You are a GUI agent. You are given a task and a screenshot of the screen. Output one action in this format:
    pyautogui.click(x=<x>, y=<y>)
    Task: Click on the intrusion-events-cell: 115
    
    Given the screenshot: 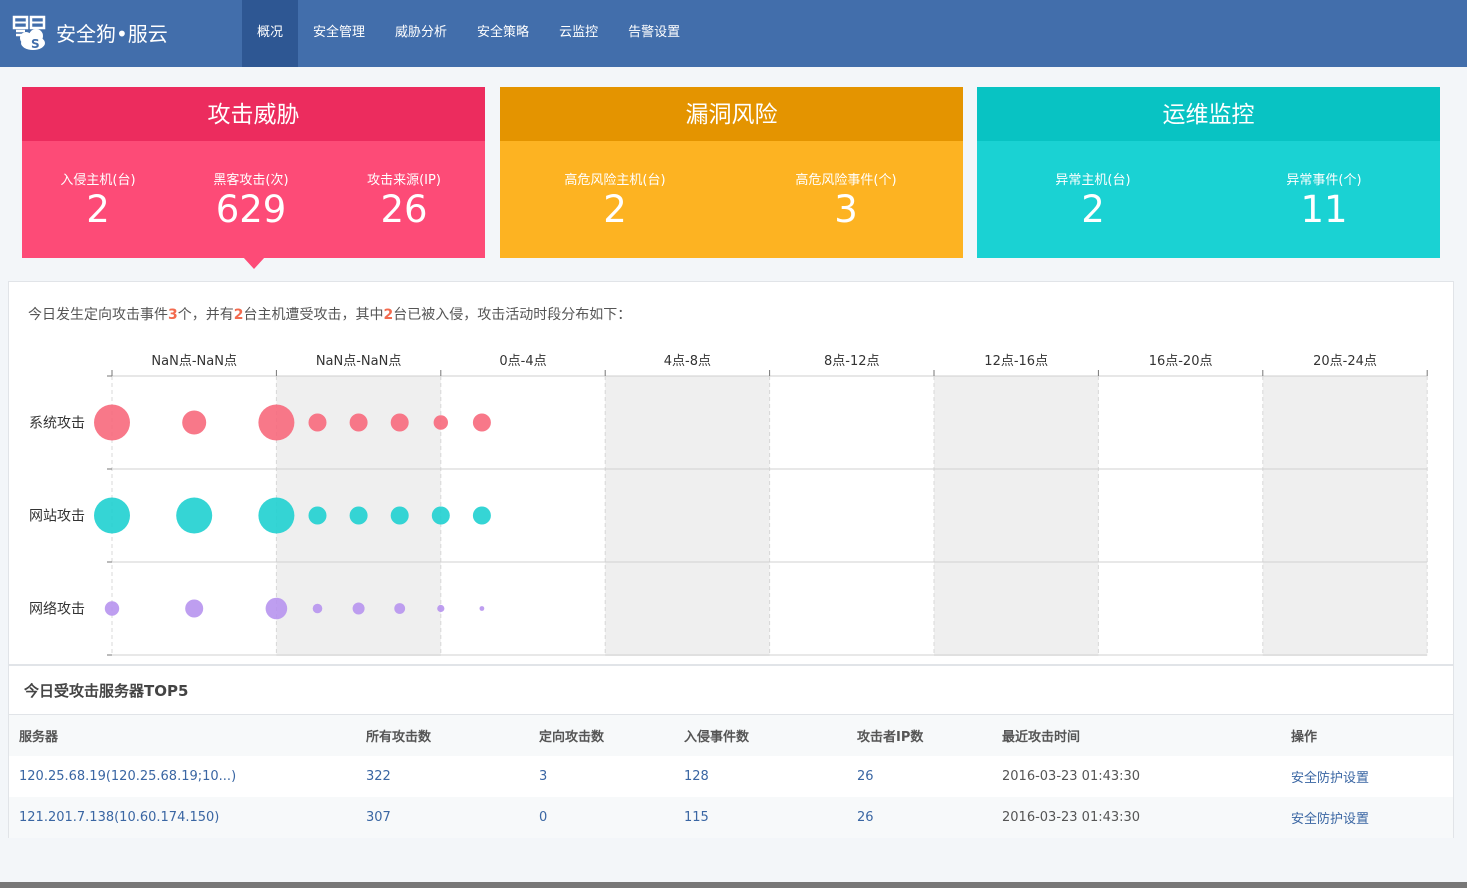 What is the action you would take?
    pyautogui.click(x=770, y=817)
    